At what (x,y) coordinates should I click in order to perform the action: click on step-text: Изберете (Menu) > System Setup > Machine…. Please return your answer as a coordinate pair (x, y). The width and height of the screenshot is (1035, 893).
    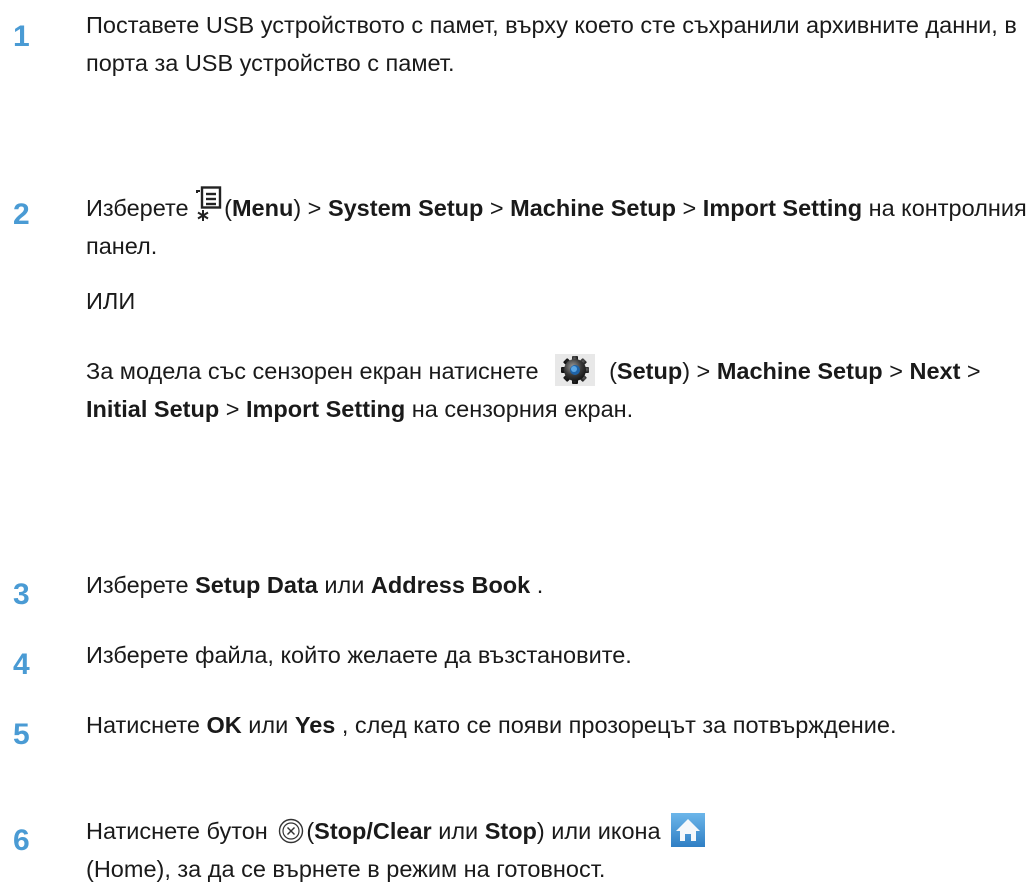
    Looking at the image, I should click on (558, 225).